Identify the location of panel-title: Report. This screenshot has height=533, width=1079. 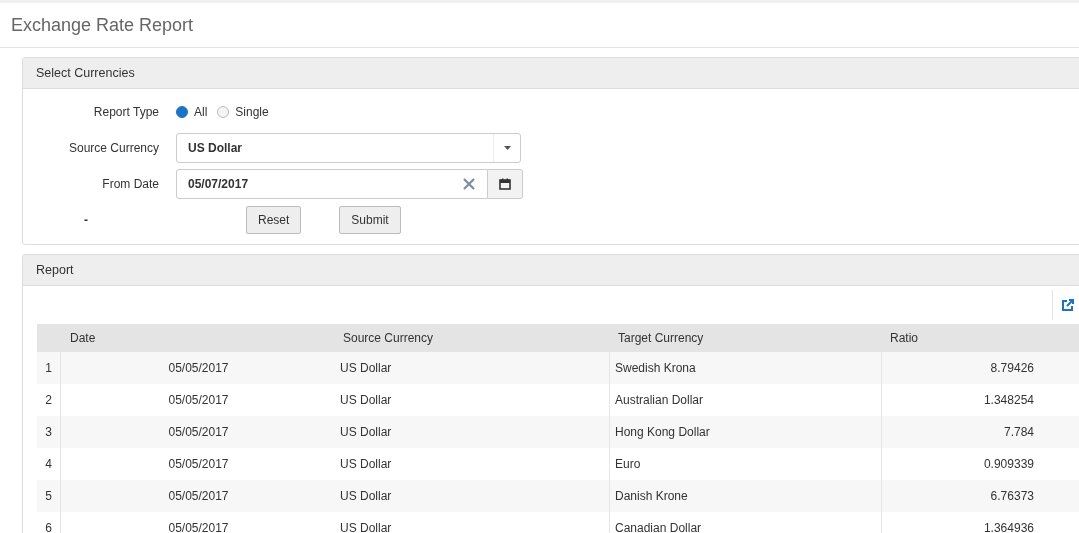
(55, 270).